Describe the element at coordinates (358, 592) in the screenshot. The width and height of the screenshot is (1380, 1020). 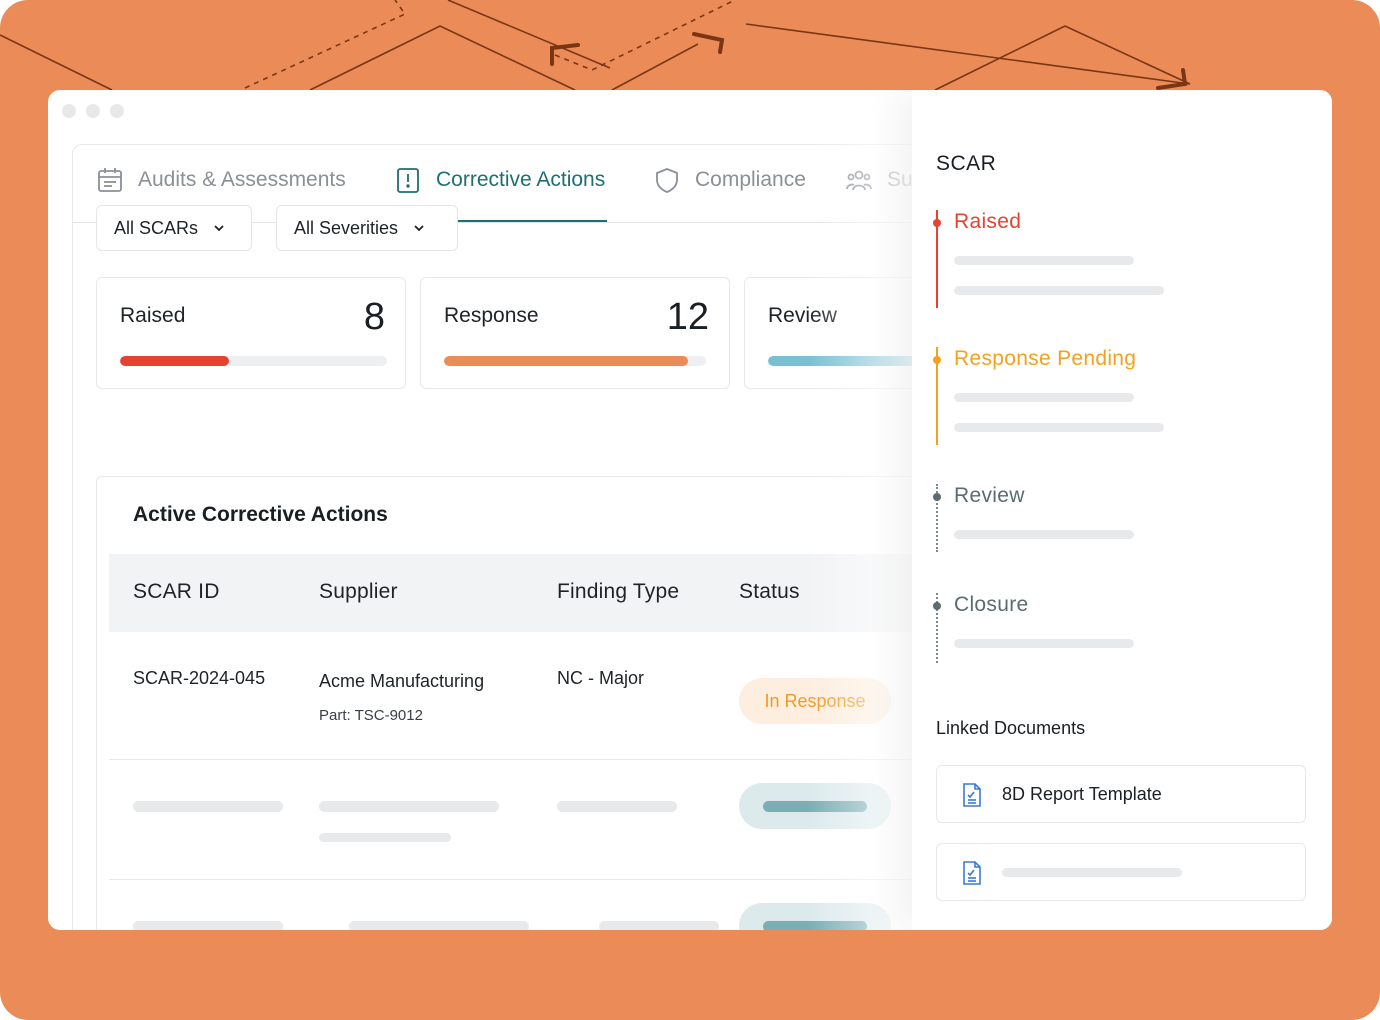
I see `column-header: Supplier` at that location.